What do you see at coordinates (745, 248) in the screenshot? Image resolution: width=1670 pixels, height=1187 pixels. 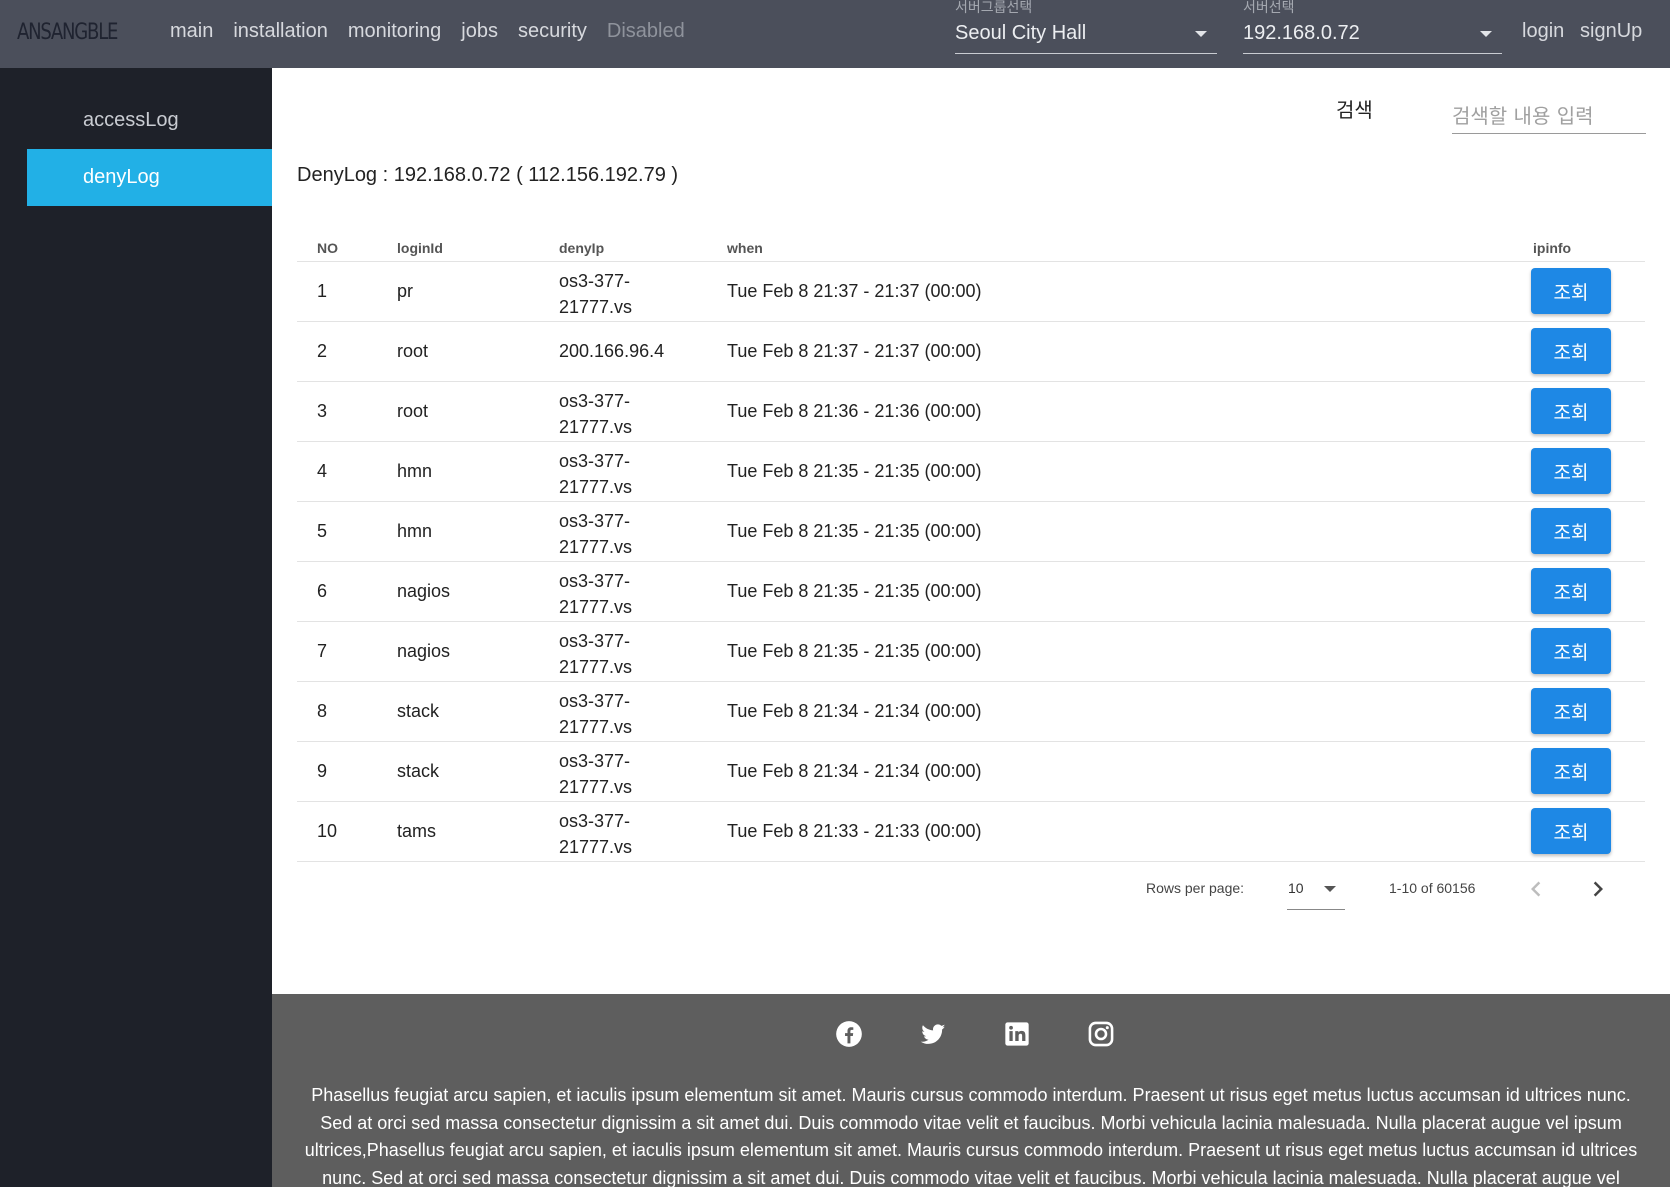 I see `column-header-when: when` at bounding box center [745, 248].